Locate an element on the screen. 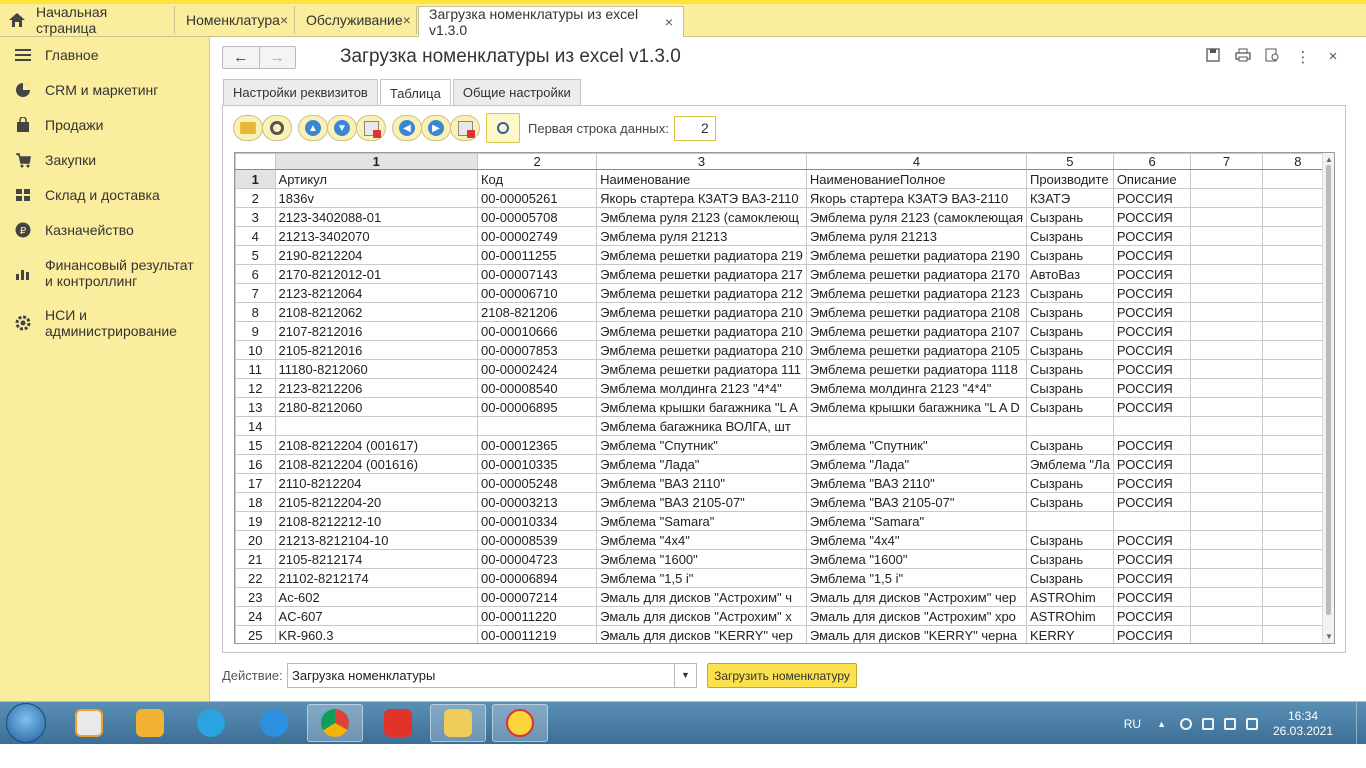 Image resolution: width=1366 pixels, height=768 pixels. search-button is located at coordinates (503, 128).